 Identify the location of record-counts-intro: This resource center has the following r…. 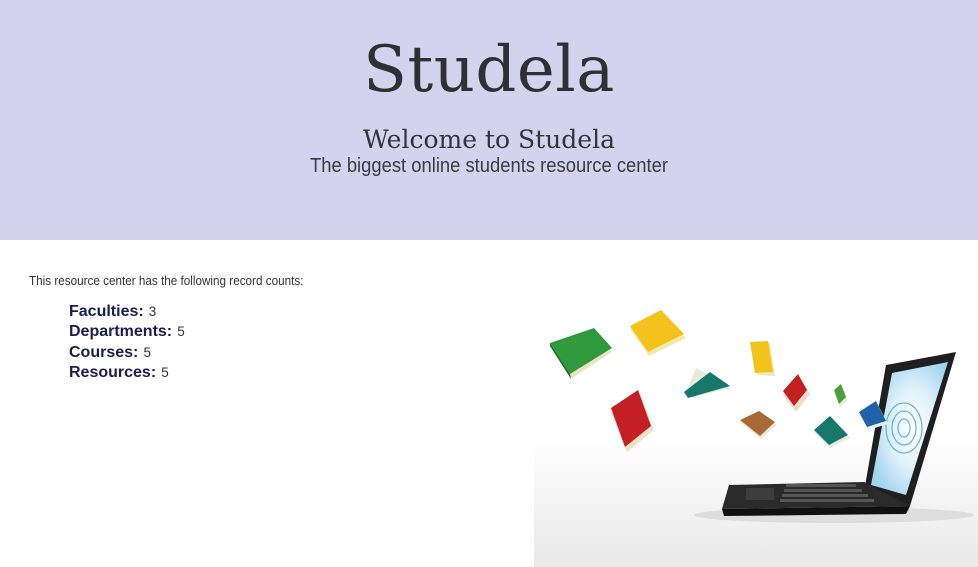
(166, 280).